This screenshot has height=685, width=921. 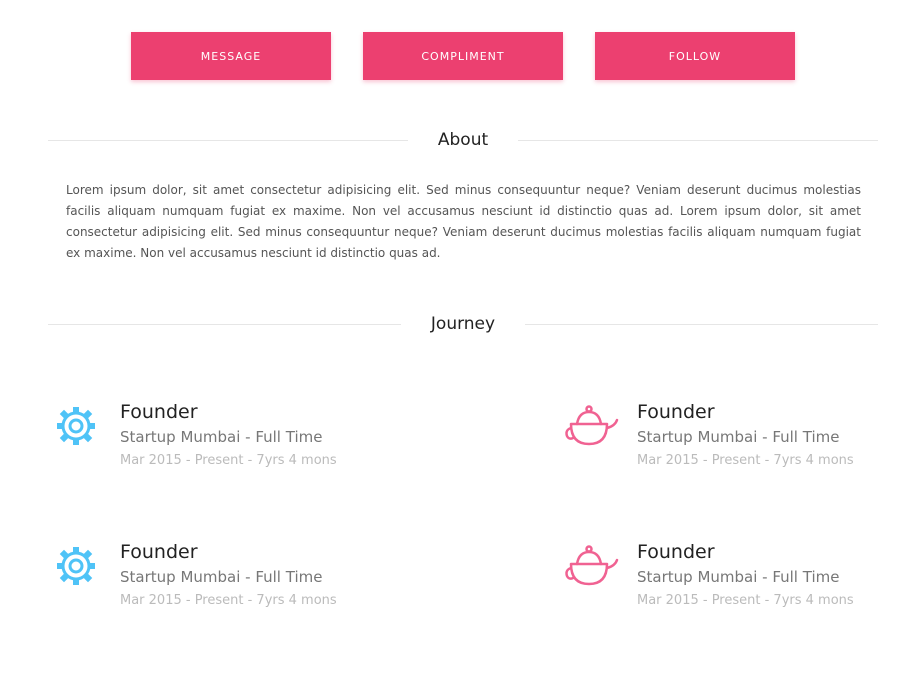 I want to click on journey-title: Journey, so click(x=463, y=324).